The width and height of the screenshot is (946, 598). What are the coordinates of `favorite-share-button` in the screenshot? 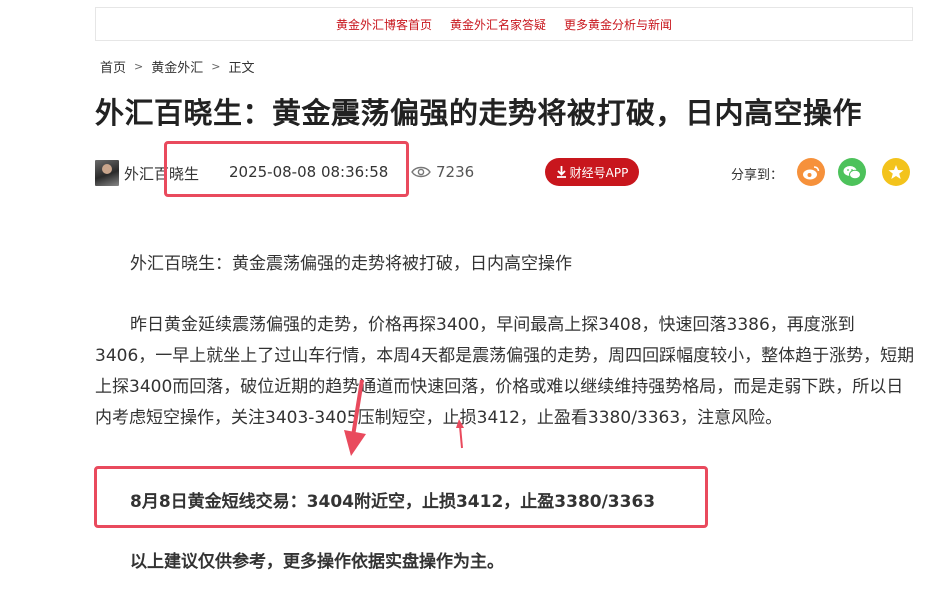 It's located at (896, 172).